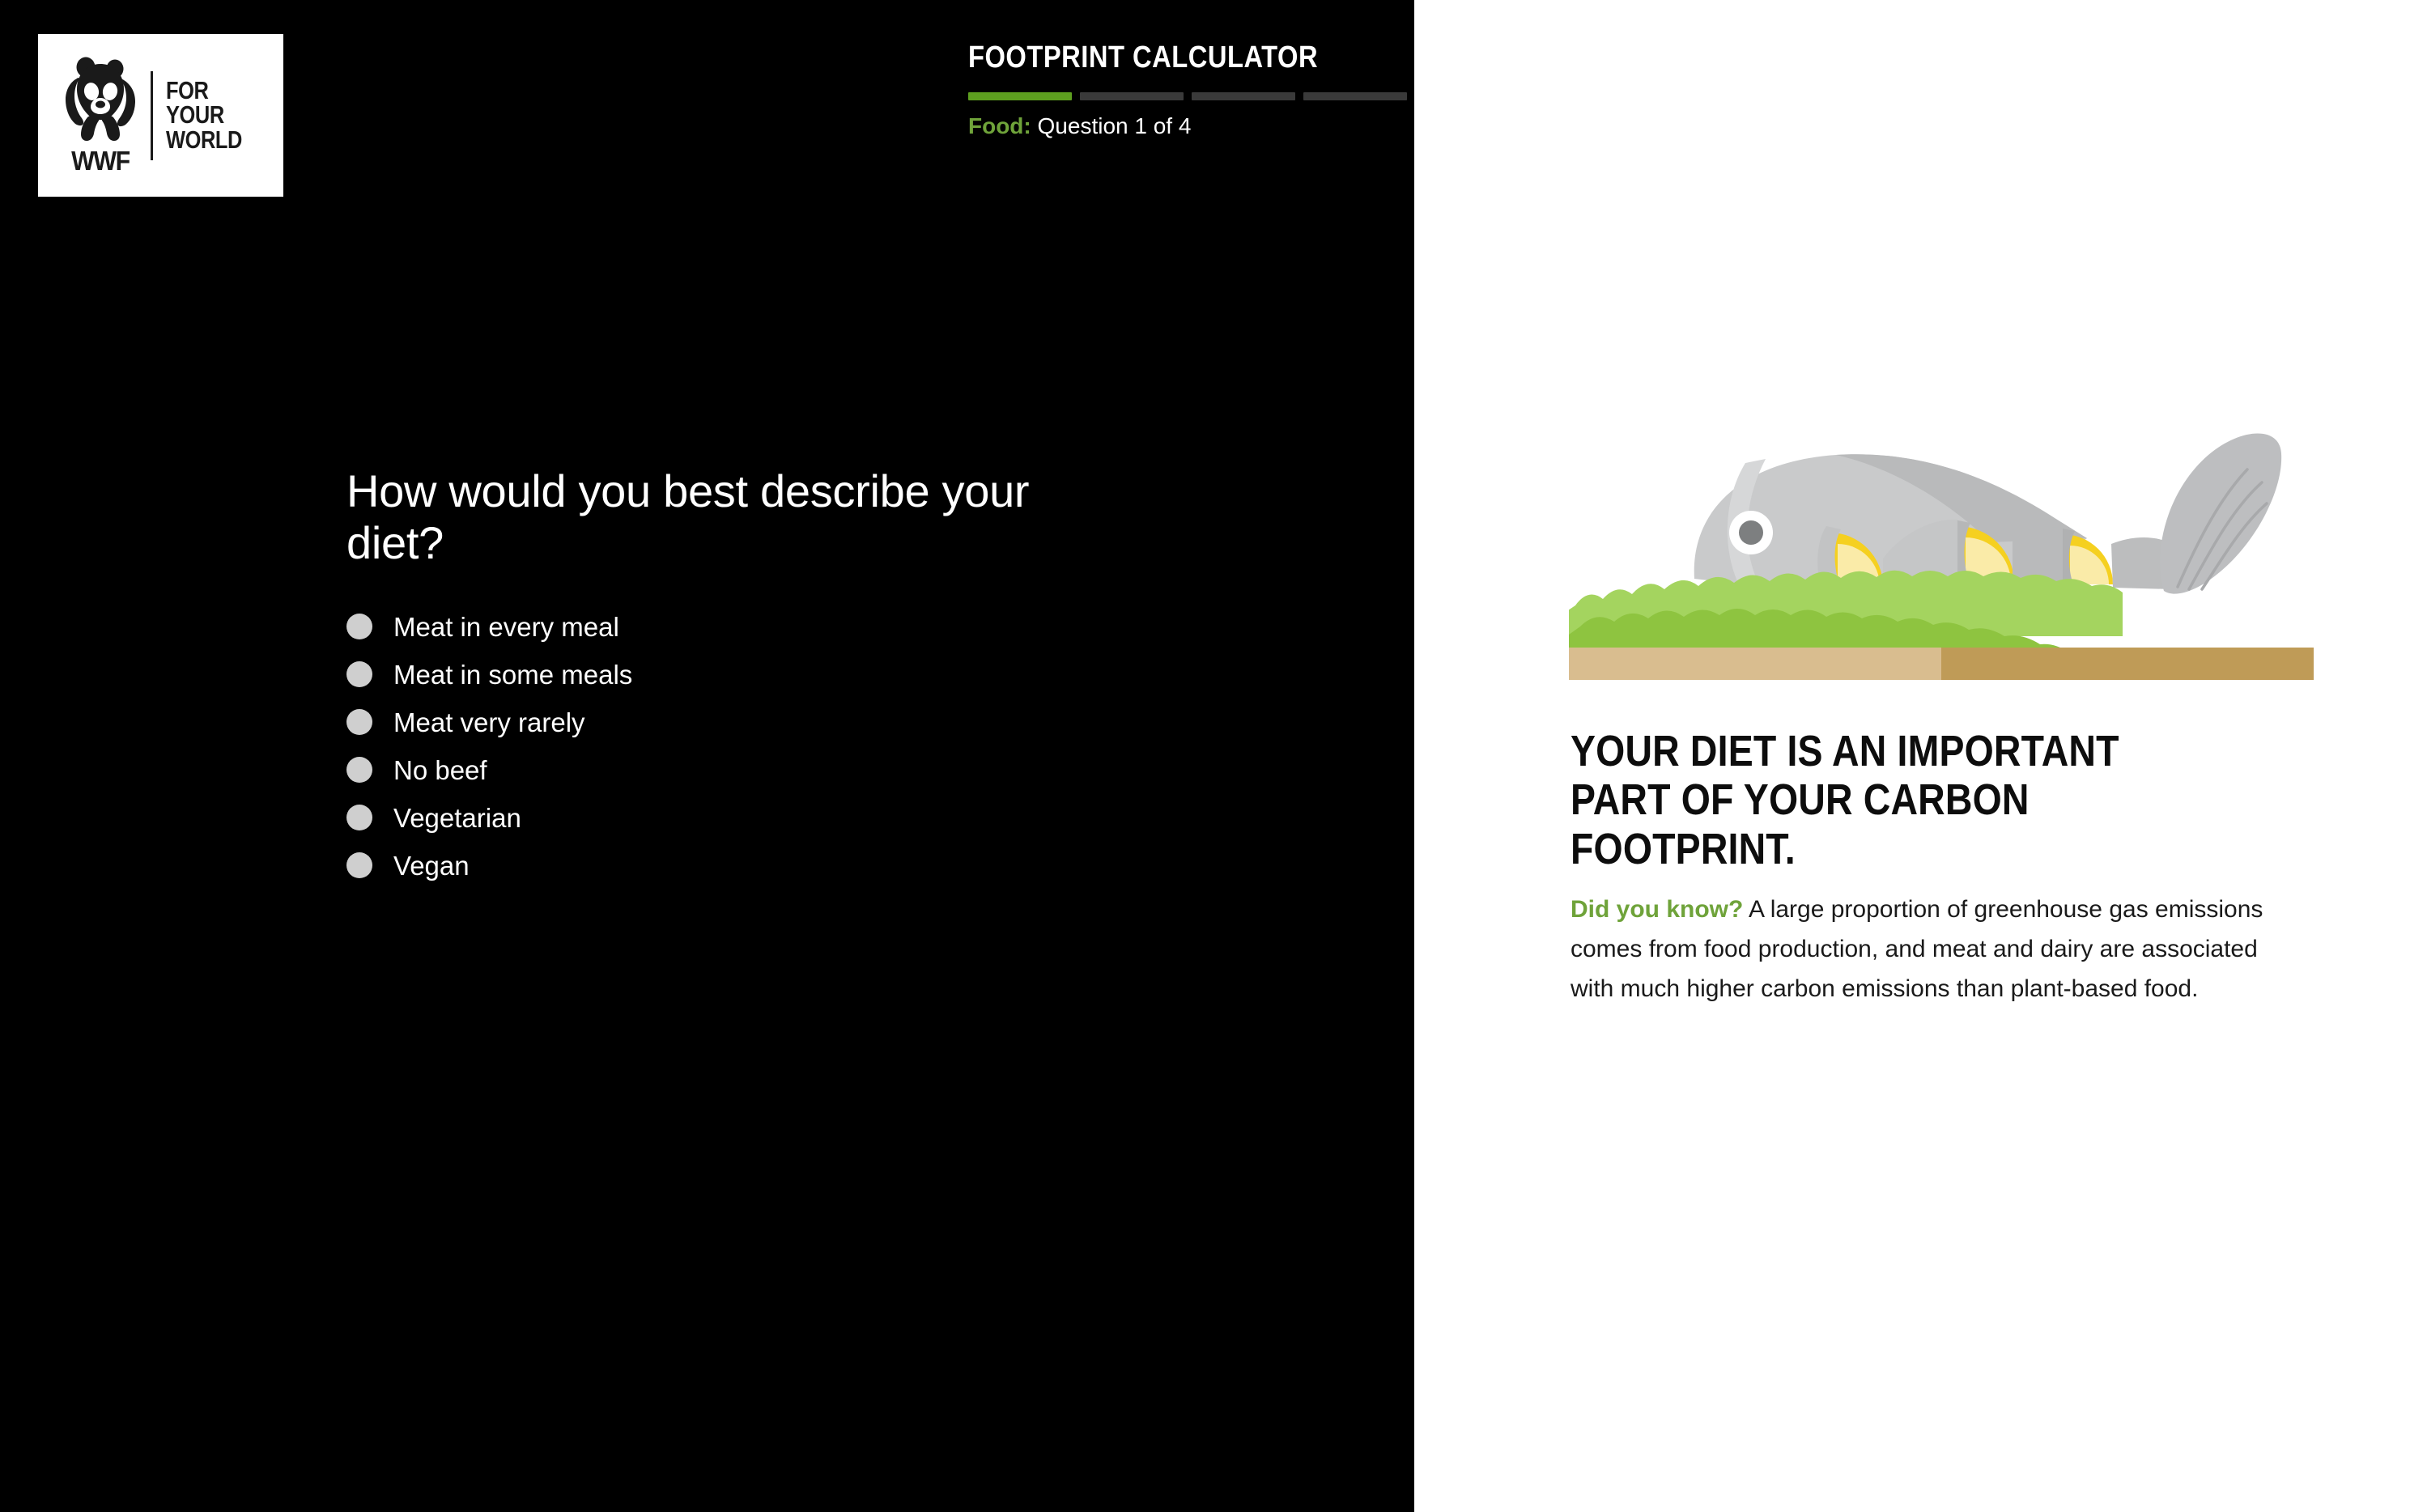  Describe the element at coordinates (151, 115) in the screenshot. I see `logo-divider` at that location.